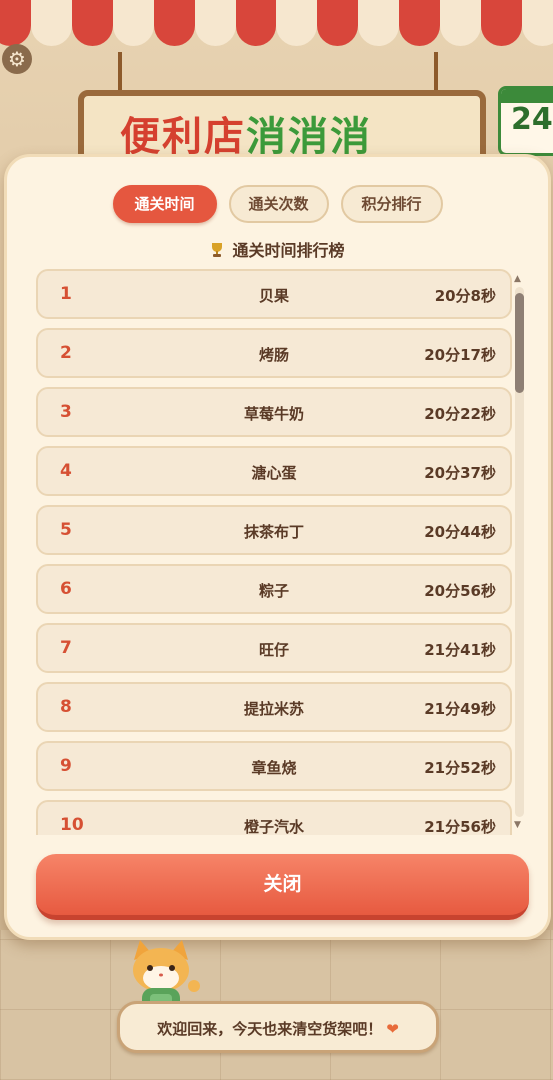  I want to click on list-item: 7 旺仔 21分41秒, so click(274, 648).